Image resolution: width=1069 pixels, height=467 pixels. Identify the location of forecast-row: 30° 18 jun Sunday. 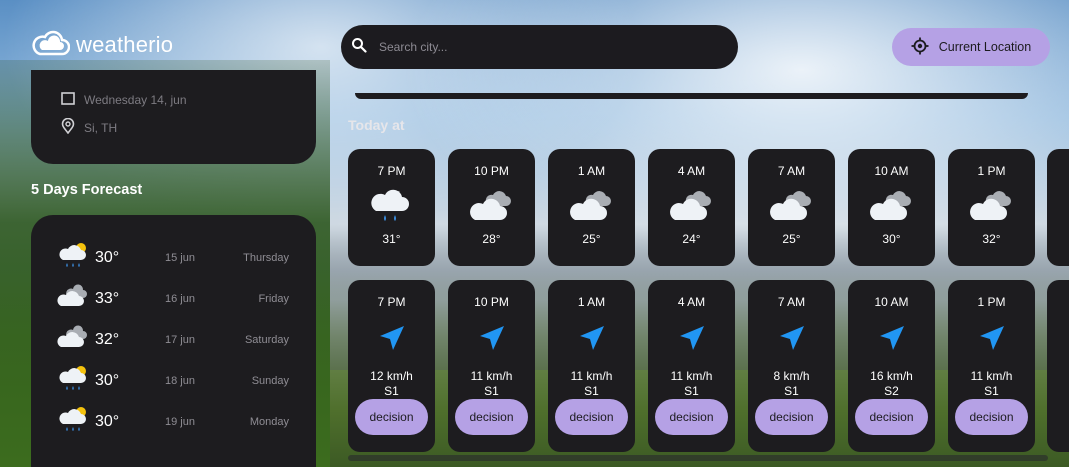
(173, 381).